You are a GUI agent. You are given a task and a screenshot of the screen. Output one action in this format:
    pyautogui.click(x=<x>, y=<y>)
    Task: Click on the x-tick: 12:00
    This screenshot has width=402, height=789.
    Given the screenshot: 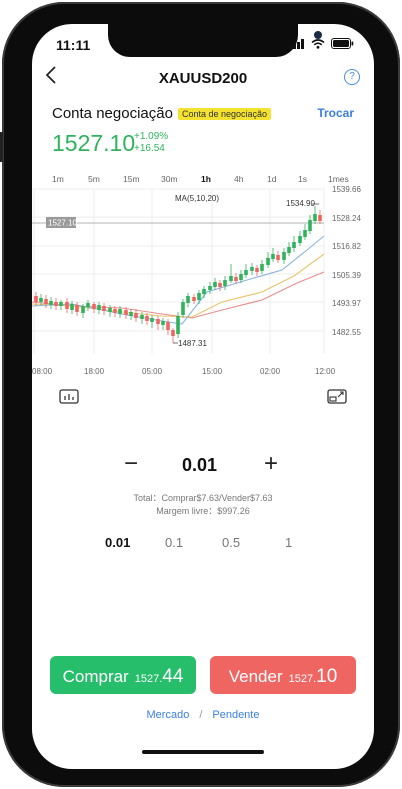 What is the action you would take?
    pyautogui.click(x=325, y=371)
    